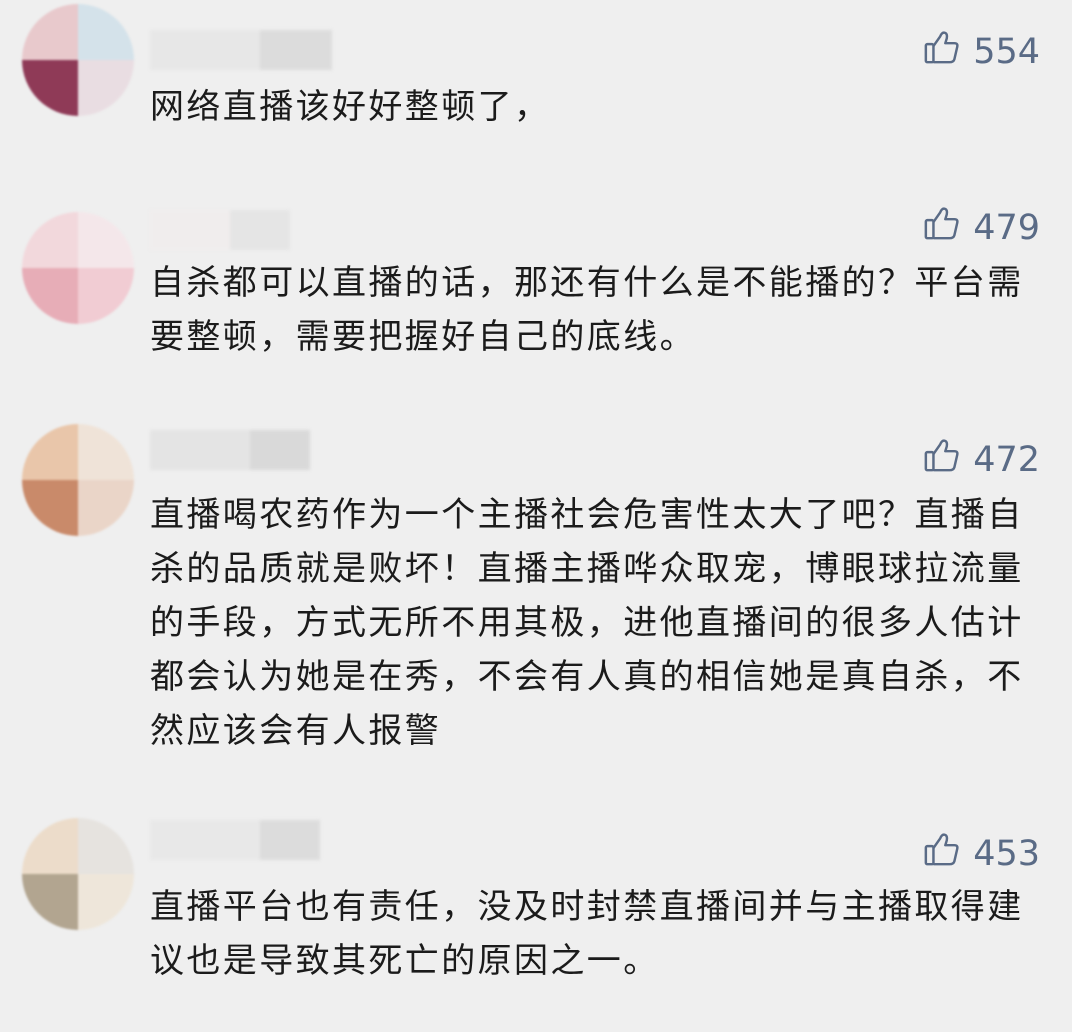 The width and height of the screenshot is (1072, 1032). Describe the element at coordinates (587, 934) in the screenshot. I see `comment-text: 直播平台也有责任，没及时封禁直播间并与主播取得建议也是导致其死亡的原因之一。` at that location.